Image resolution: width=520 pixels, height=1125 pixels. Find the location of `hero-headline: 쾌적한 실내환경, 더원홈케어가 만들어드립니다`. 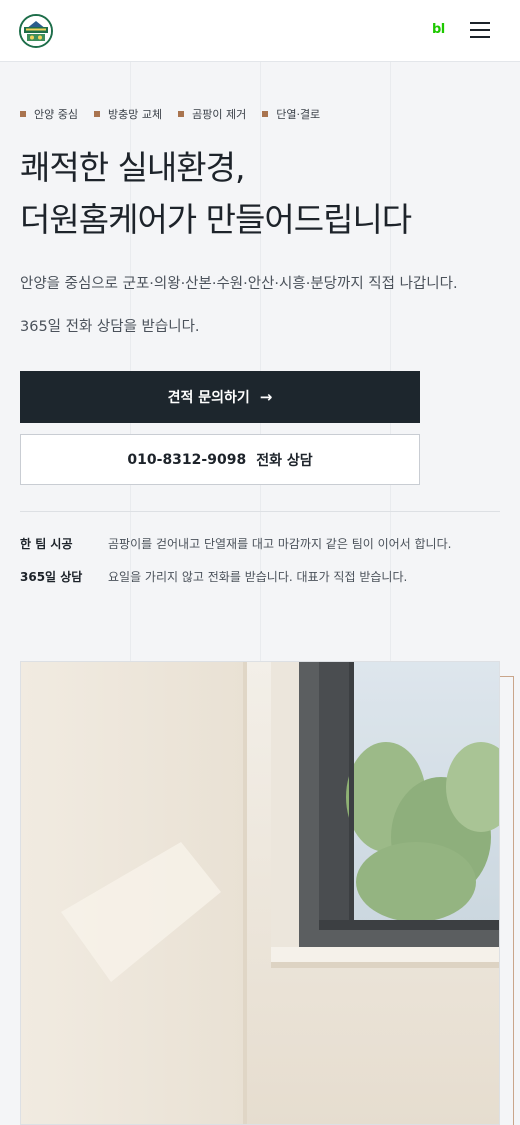

hero-headline: 쾌적한 실내환경, 더원홈케어가 만들어드립니다 is located at coordinates (216, 194).